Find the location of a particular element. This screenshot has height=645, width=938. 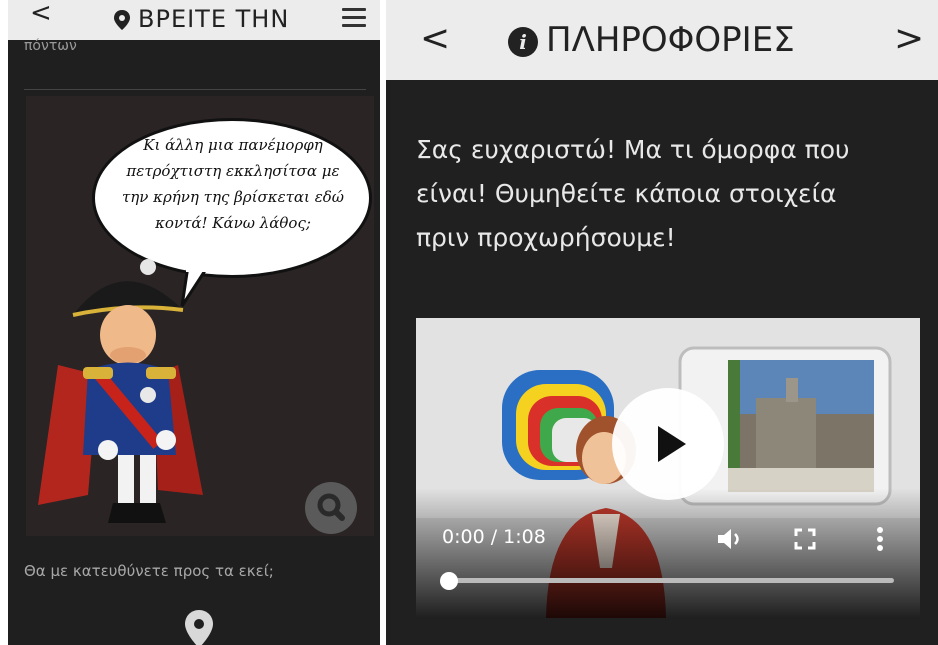

play-icon is located at coordinates (672, 444).